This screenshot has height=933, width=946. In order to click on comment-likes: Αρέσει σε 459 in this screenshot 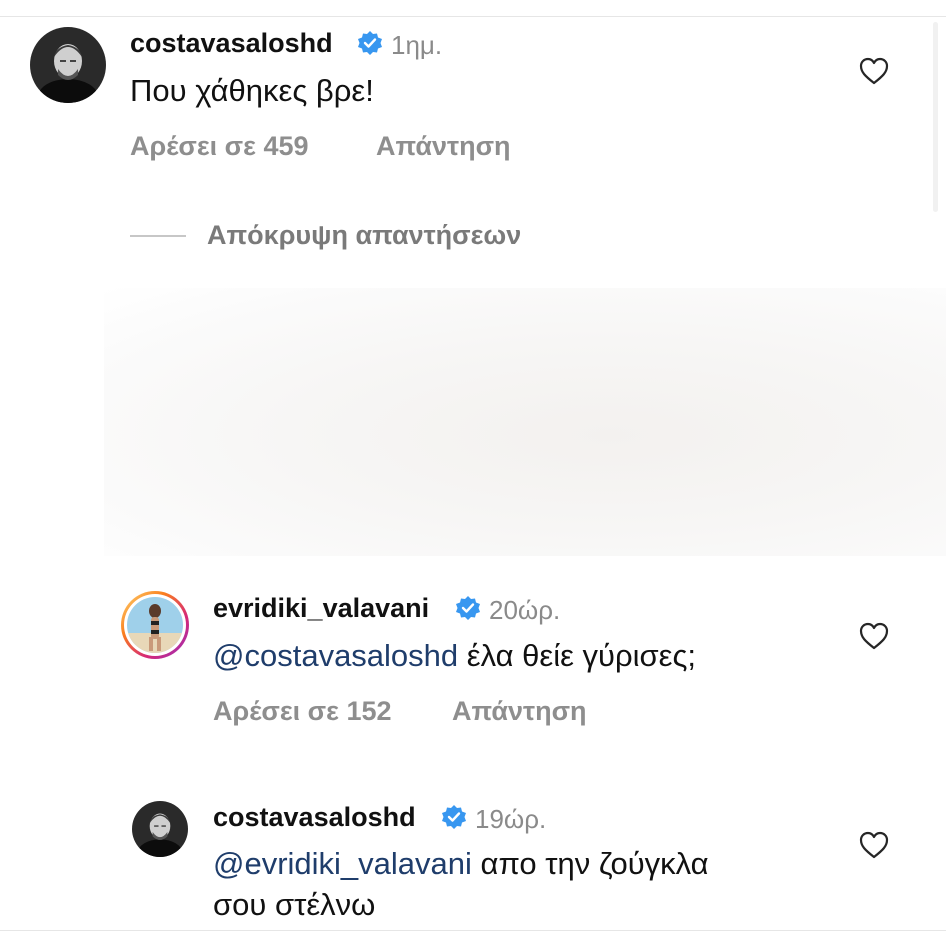, I will do `click(219, 146)`.